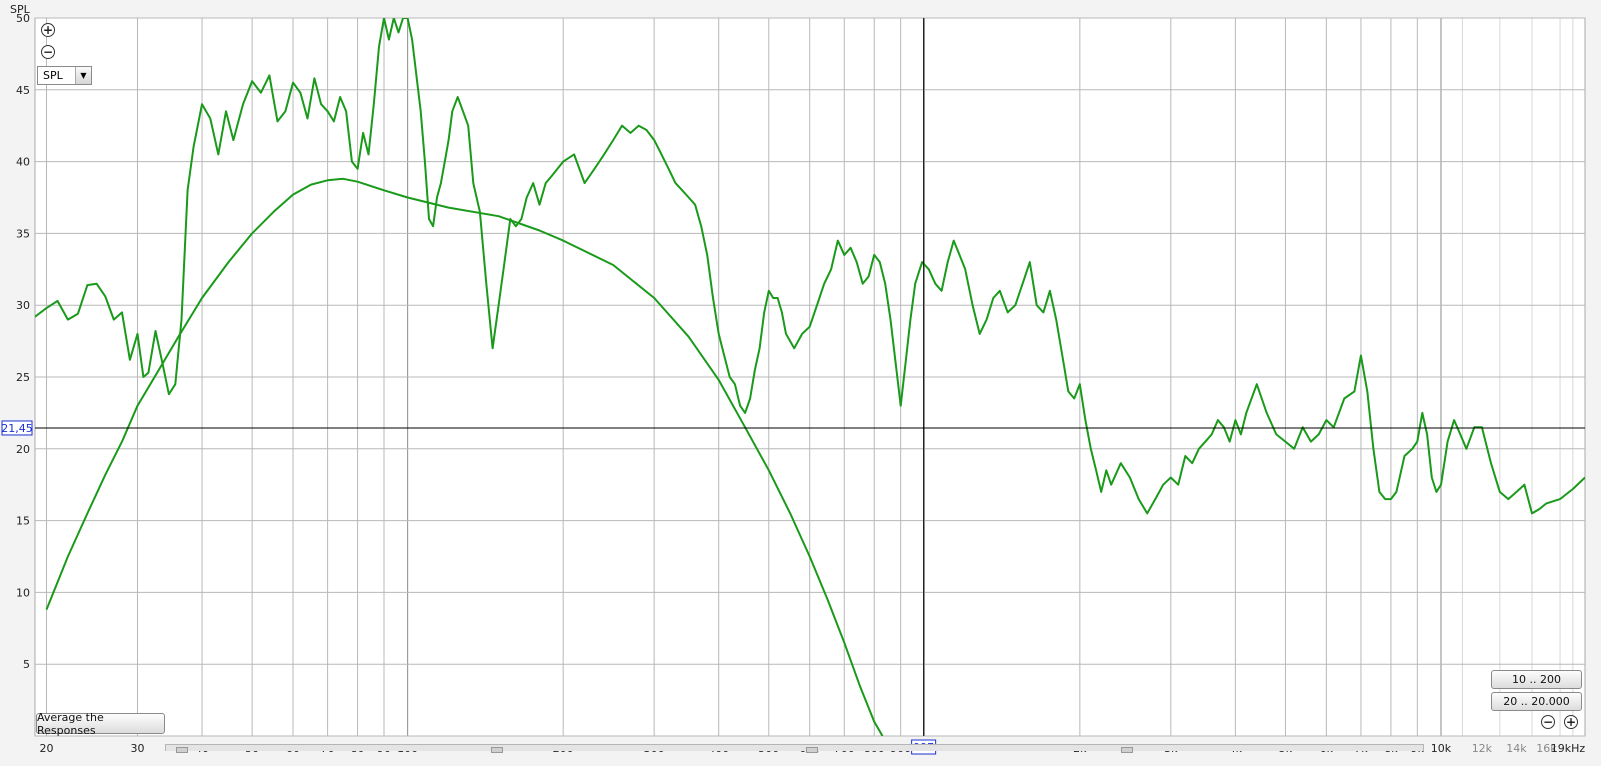 This screenshot has height=766, width=1601. I want to click on x-tick-label: 14k, so click(1516, 748).